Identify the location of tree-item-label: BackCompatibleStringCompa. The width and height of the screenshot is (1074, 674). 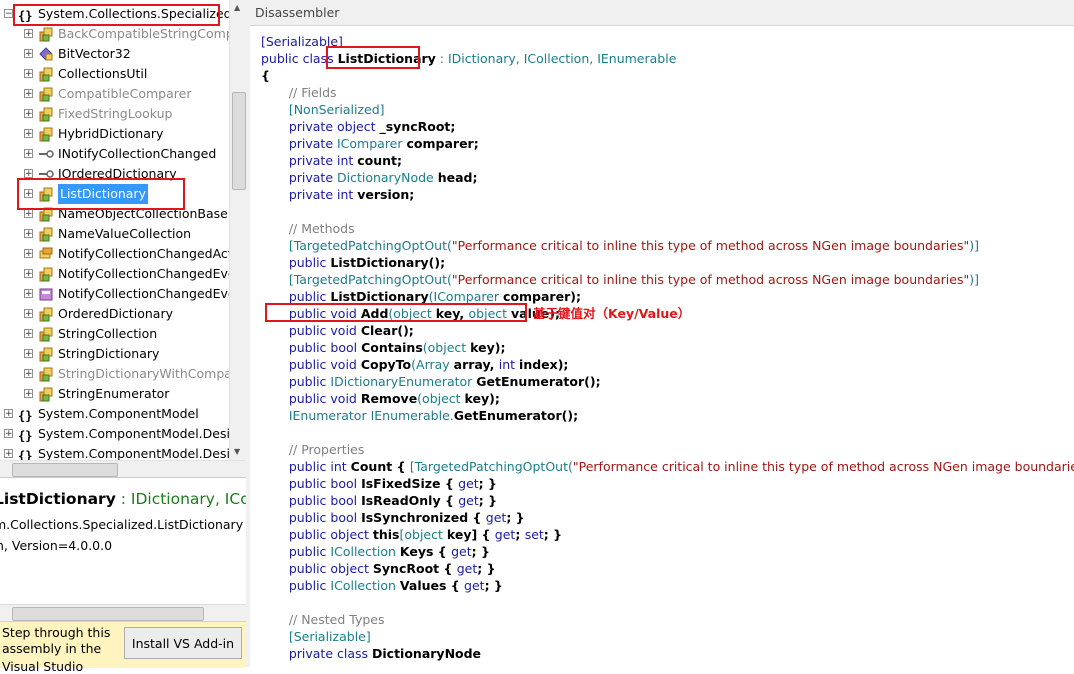
(150, 33).